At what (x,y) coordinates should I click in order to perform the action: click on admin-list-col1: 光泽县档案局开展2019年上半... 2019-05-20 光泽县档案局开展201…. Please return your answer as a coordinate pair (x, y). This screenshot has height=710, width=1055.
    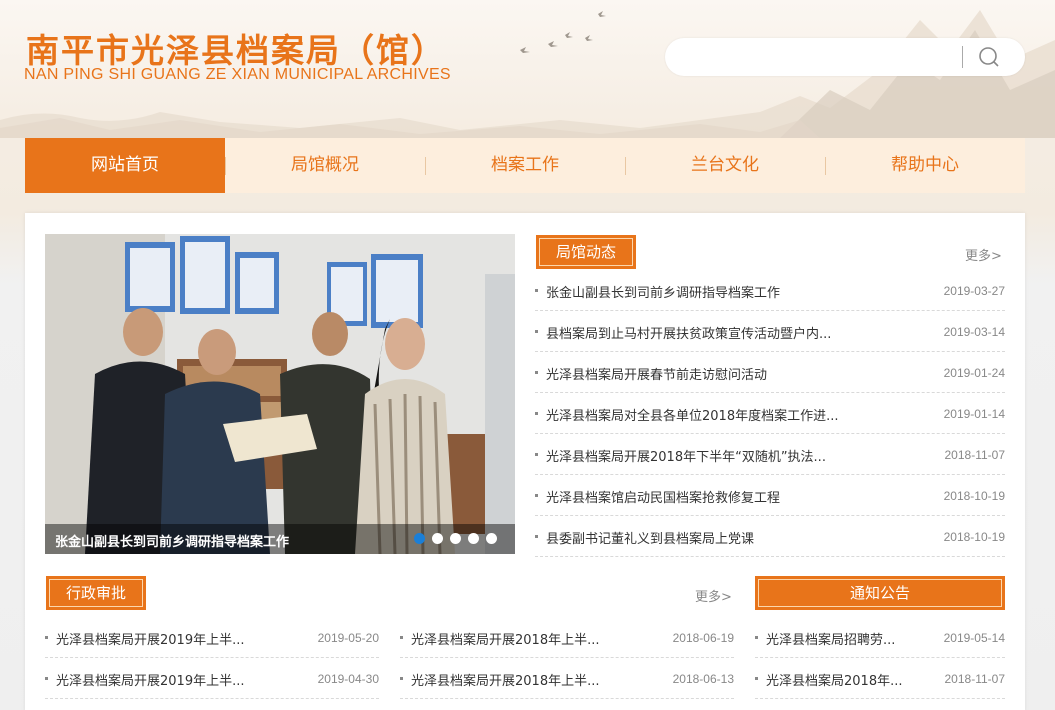
    Looking at the image, I should click on (212, 658).